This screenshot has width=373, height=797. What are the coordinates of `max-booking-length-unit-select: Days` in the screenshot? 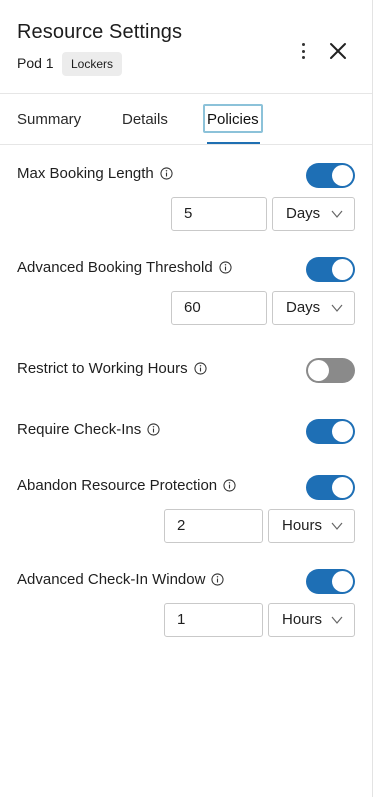 It's located at (313, 214).